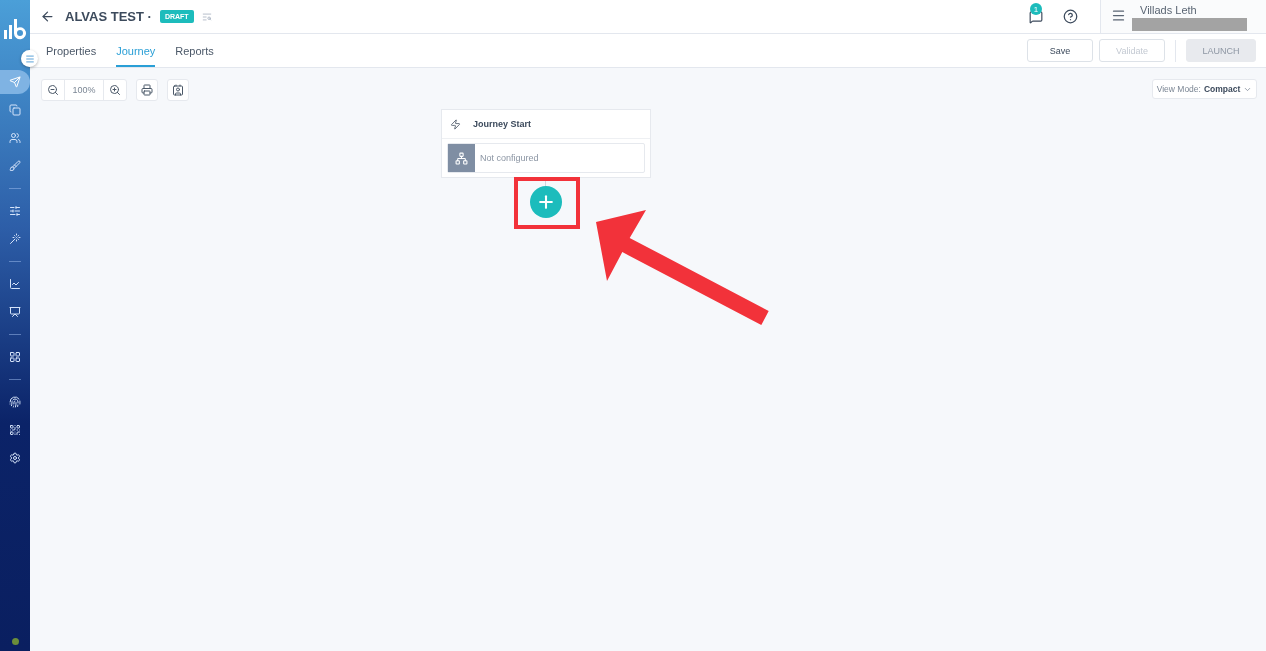 The width and height of the screenshot is (1266, 651). What do you see at coordinates (115, 90) in the screenshot?
I see `zoom-in-icon` at bounding box center [115, 90].